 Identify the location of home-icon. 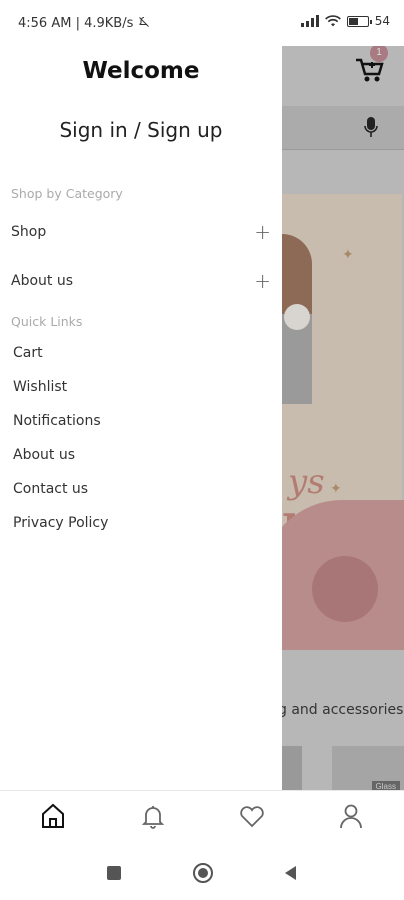
(53, 816).